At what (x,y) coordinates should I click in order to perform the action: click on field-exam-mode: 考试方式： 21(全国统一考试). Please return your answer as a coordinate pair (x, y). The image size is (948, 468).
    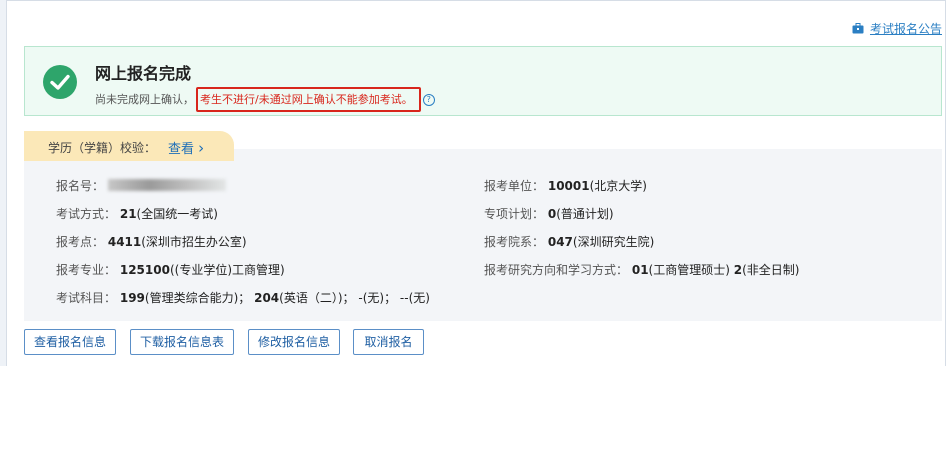
    Looking at the image, I should click on (137, 213).